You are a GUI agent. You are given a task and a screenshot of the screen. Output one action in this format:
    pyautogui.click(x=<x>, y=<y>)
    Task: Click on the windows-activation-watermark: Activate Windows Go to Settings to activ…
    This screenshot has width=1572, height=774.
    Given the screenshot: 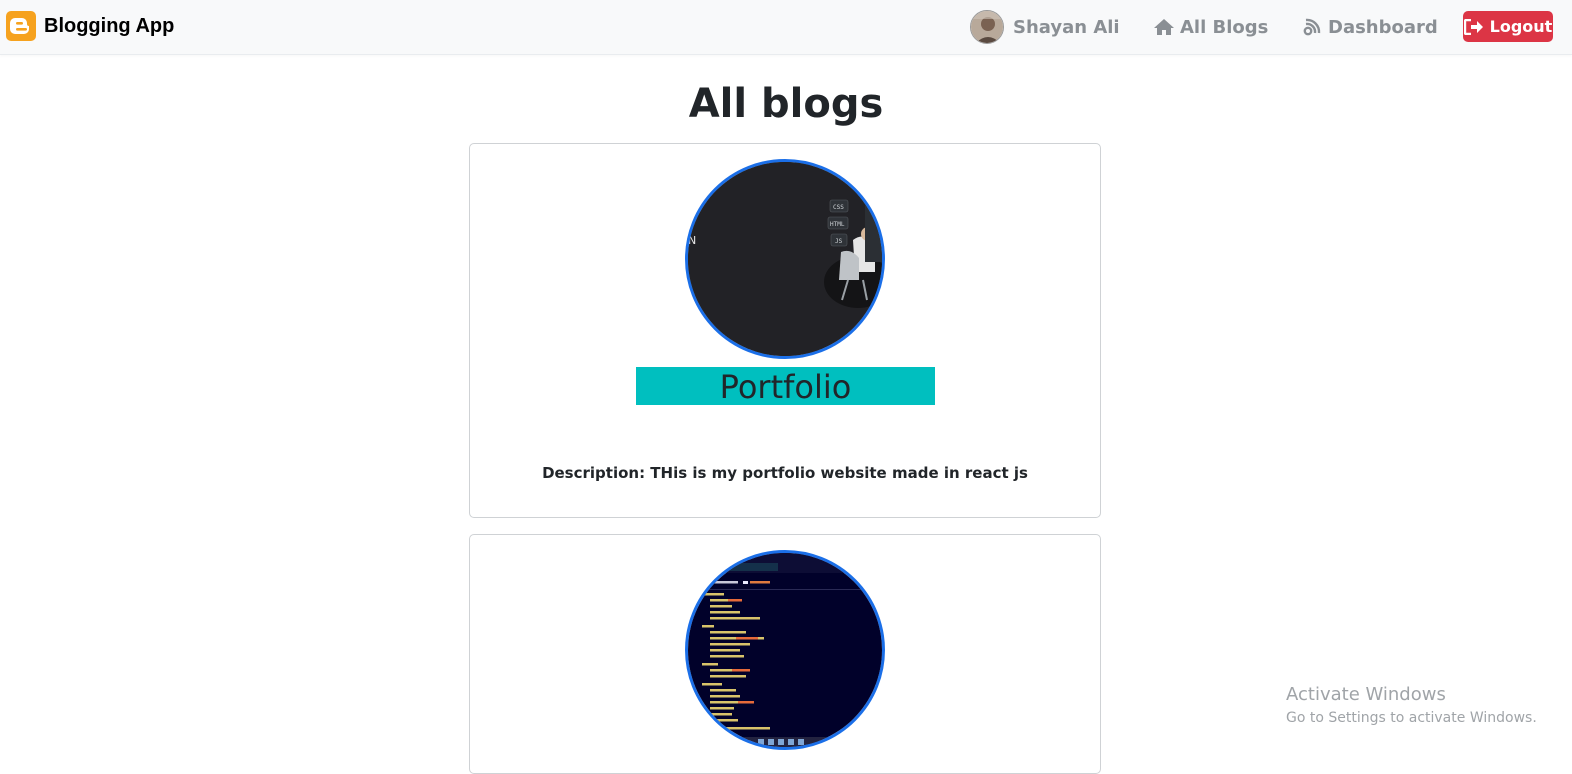 What is the action you would take?
    pyautogui.click(x=1411, y=706)
    